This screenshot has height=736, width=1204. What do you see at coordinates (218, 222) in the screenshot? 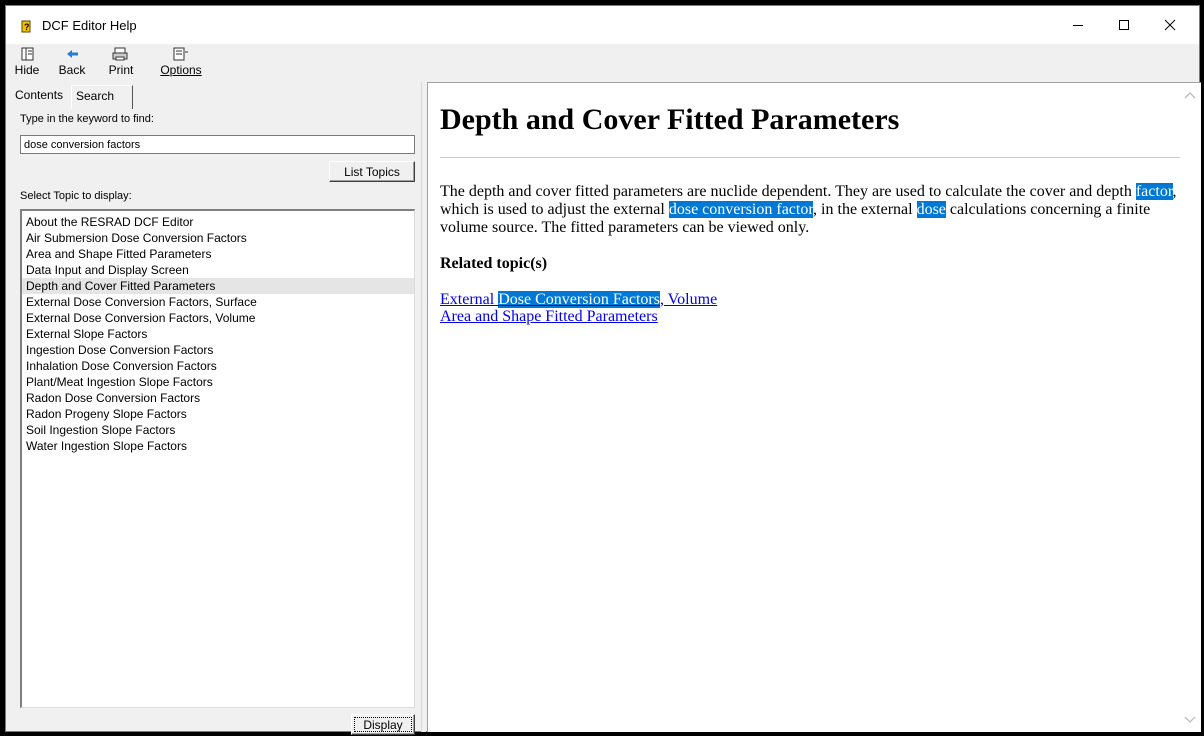
I see `topic-item: About the RESRAD DCF Editor` at bounding box center [218, 222].